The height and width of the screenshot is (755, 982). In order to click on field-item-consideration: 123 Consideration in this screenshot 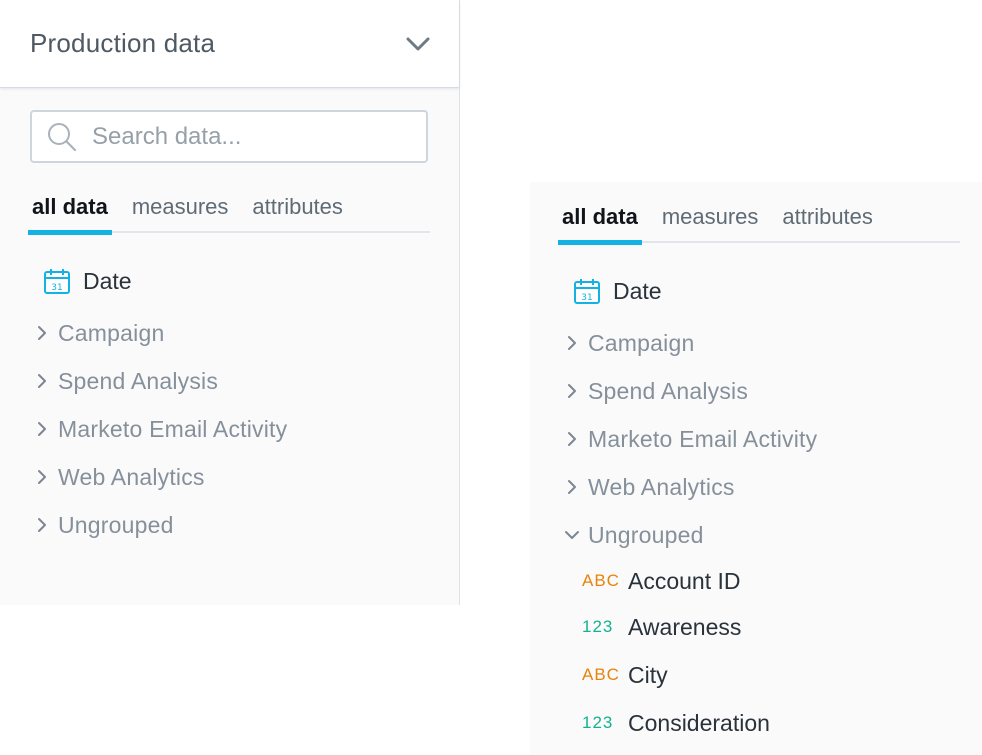, I will do `click(760, 723)`.